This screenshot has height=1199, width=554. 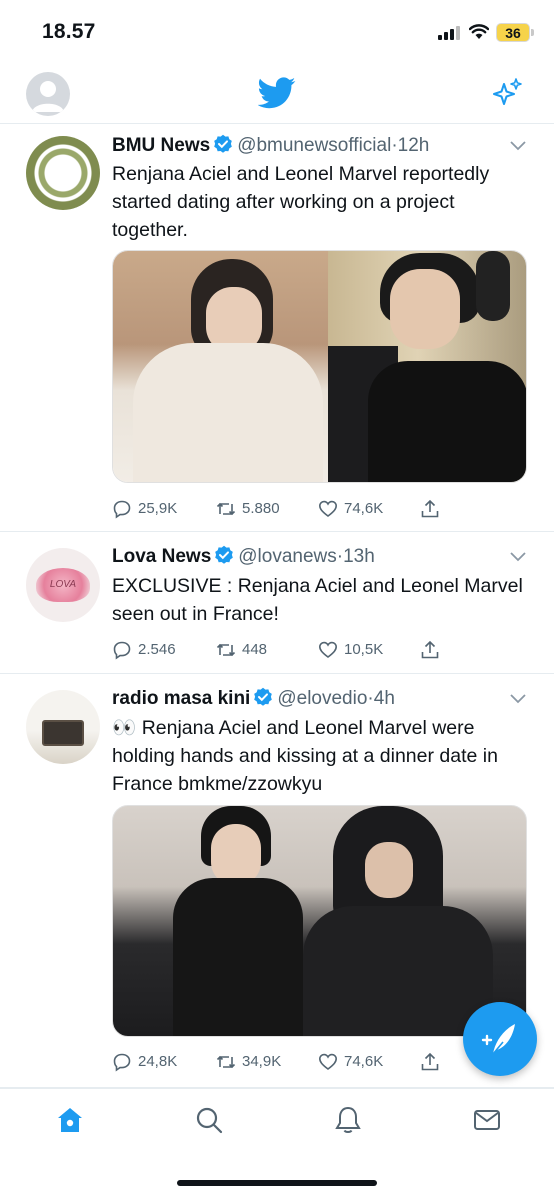 I want to click on battery-indicator: 36, so click(x=513, y=32).